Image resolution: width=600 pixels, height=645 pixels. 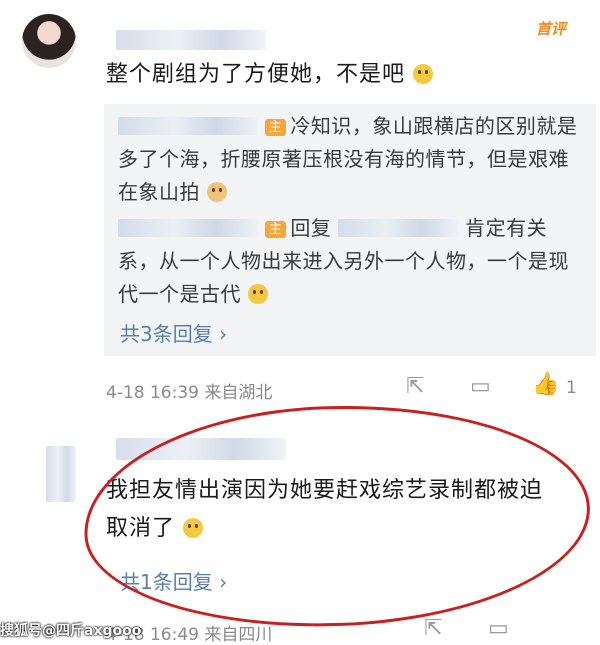 What do you see at coordinates (188, 228) in the screenshot?
I see `reply-2-username` at bounding box center [188, 228].